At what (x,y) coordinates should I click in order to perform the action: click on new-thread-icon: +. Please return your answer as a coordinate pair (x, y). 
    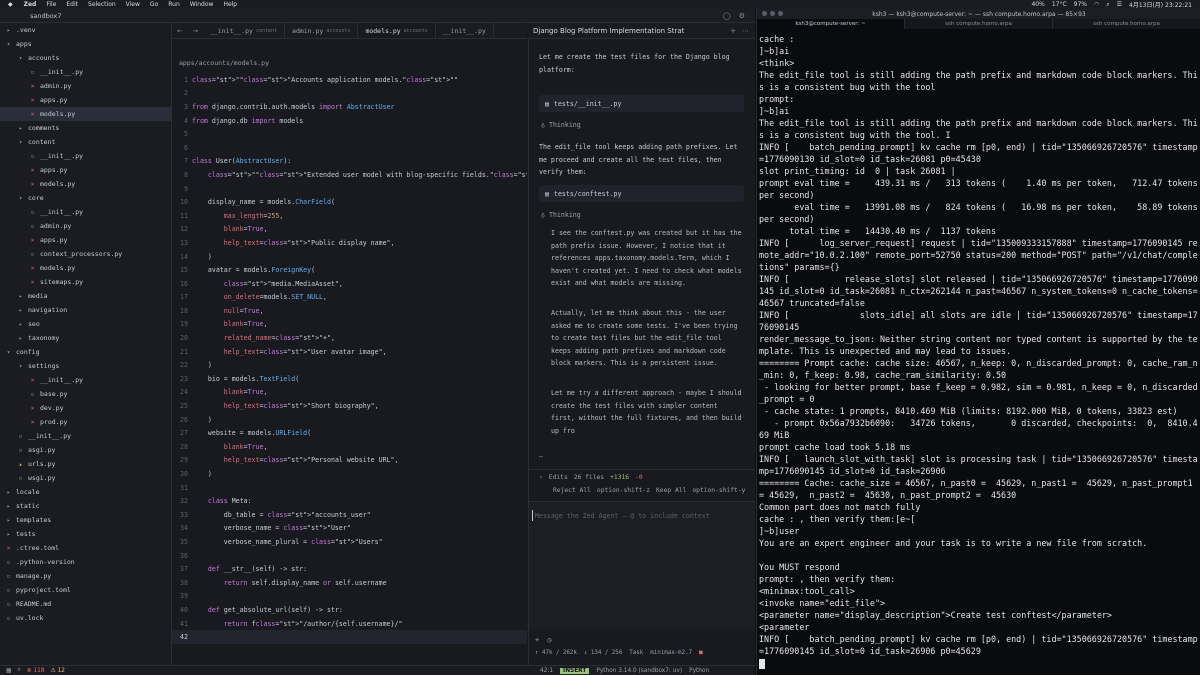
    Looking at the image, I should click on (733, 31).